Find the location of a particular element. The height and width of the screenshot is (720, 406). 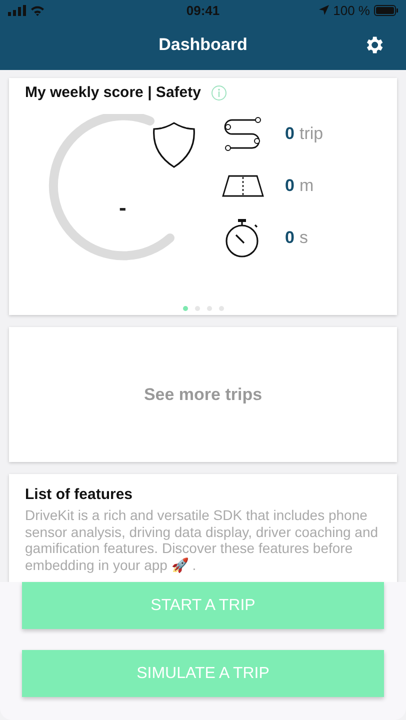

signal-icon is located at coordinates (17, 10).